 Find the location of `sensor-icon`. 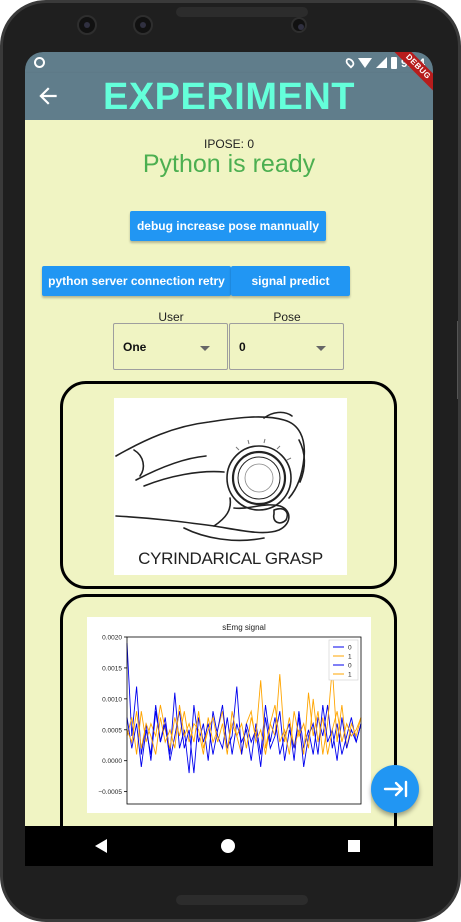

sensor-icon is located at coordinates (299, 25).